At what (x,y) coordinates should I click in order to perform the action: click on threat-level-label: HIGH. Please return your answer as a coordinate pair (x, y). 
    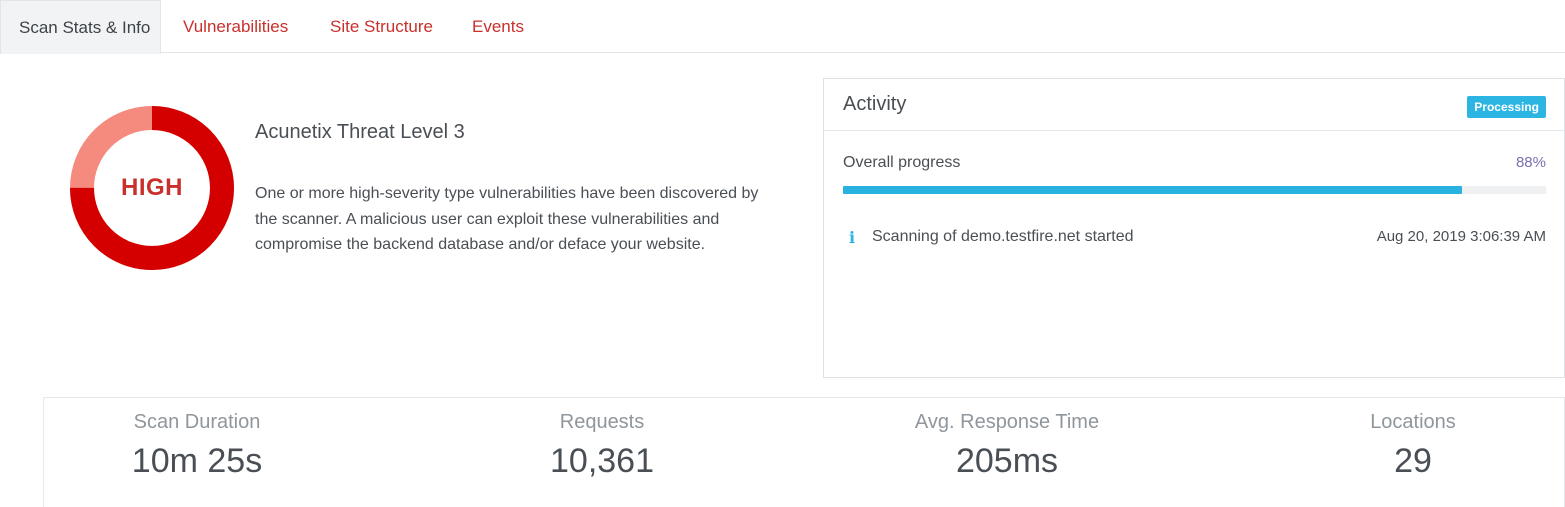
    Looking at the image, I should click on (152, 187).